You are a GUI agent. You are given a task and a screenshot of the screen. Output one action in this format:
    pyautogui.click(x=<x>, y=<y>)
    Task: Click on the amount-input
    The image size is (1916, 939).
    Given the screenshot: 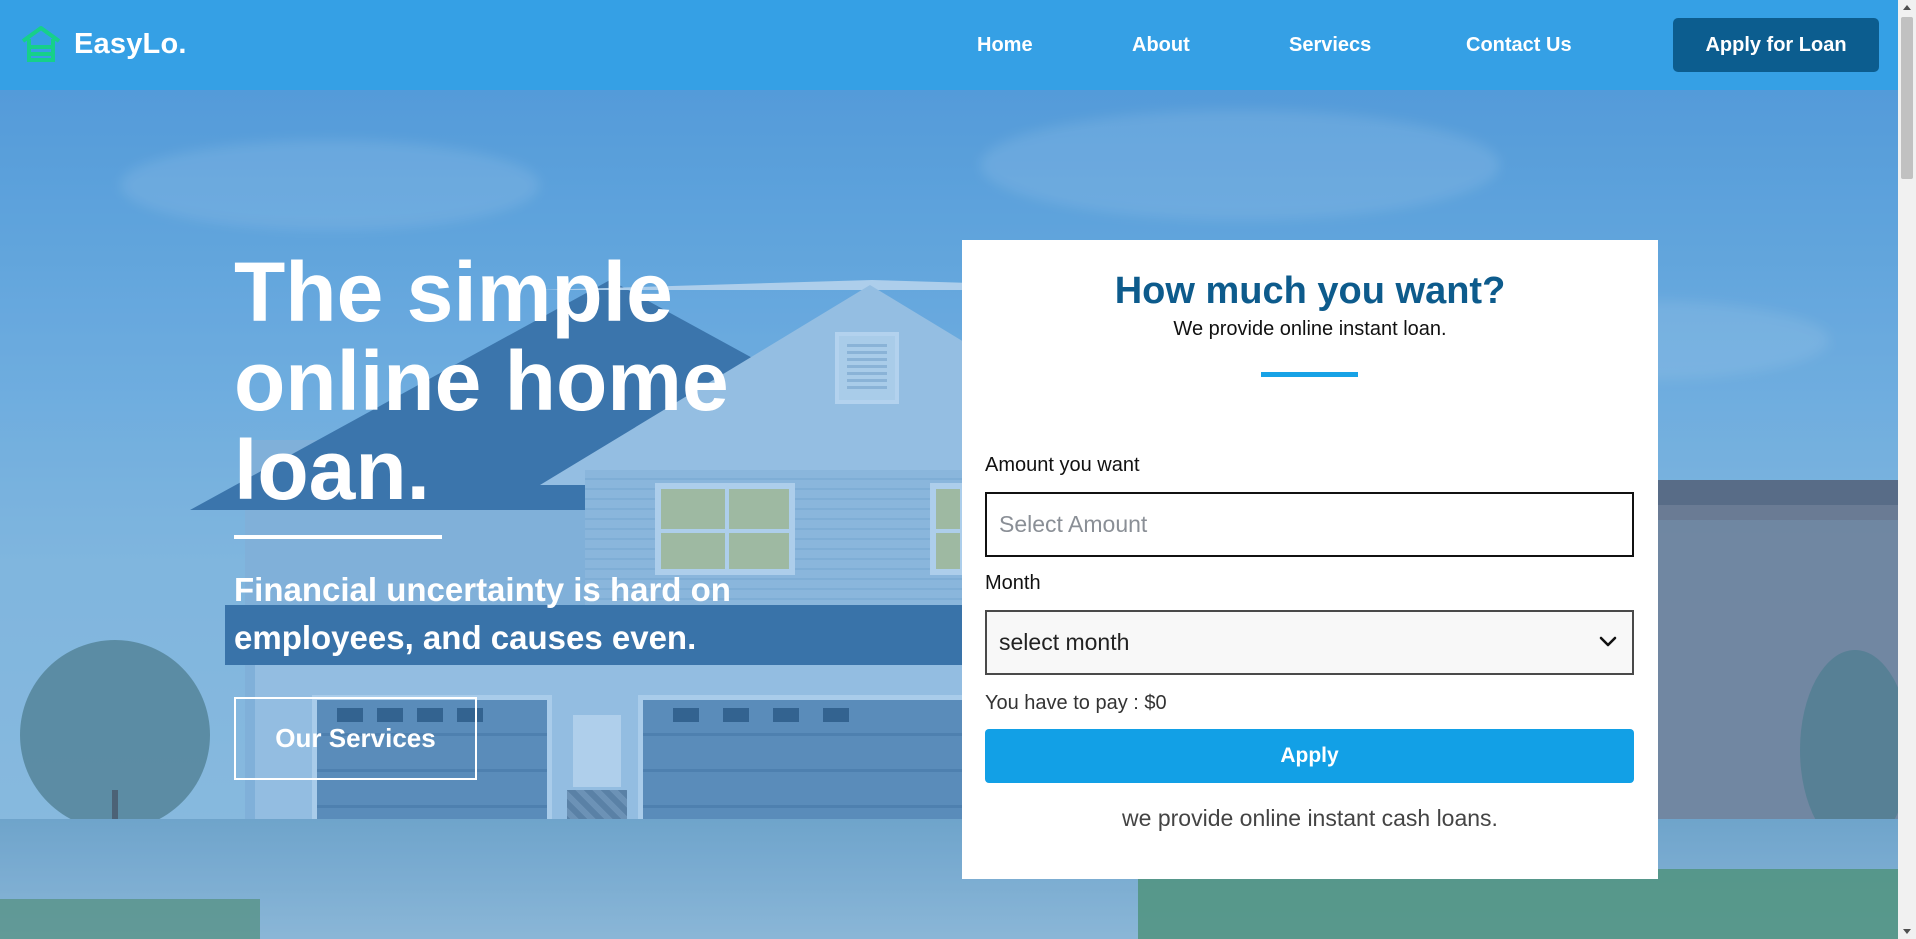 What is the action you would take?
    pyautogui.click(x=1309, y=524)
    